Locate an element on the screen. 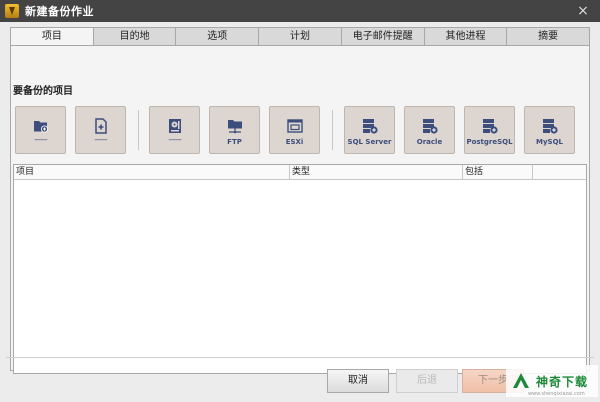 The width and height of the screenshot is (600, 402). tab-strip: 项目 目的地 选项 计划 电子邮件提醒 其他进程 摘要 is located at coordinates (300, 37).